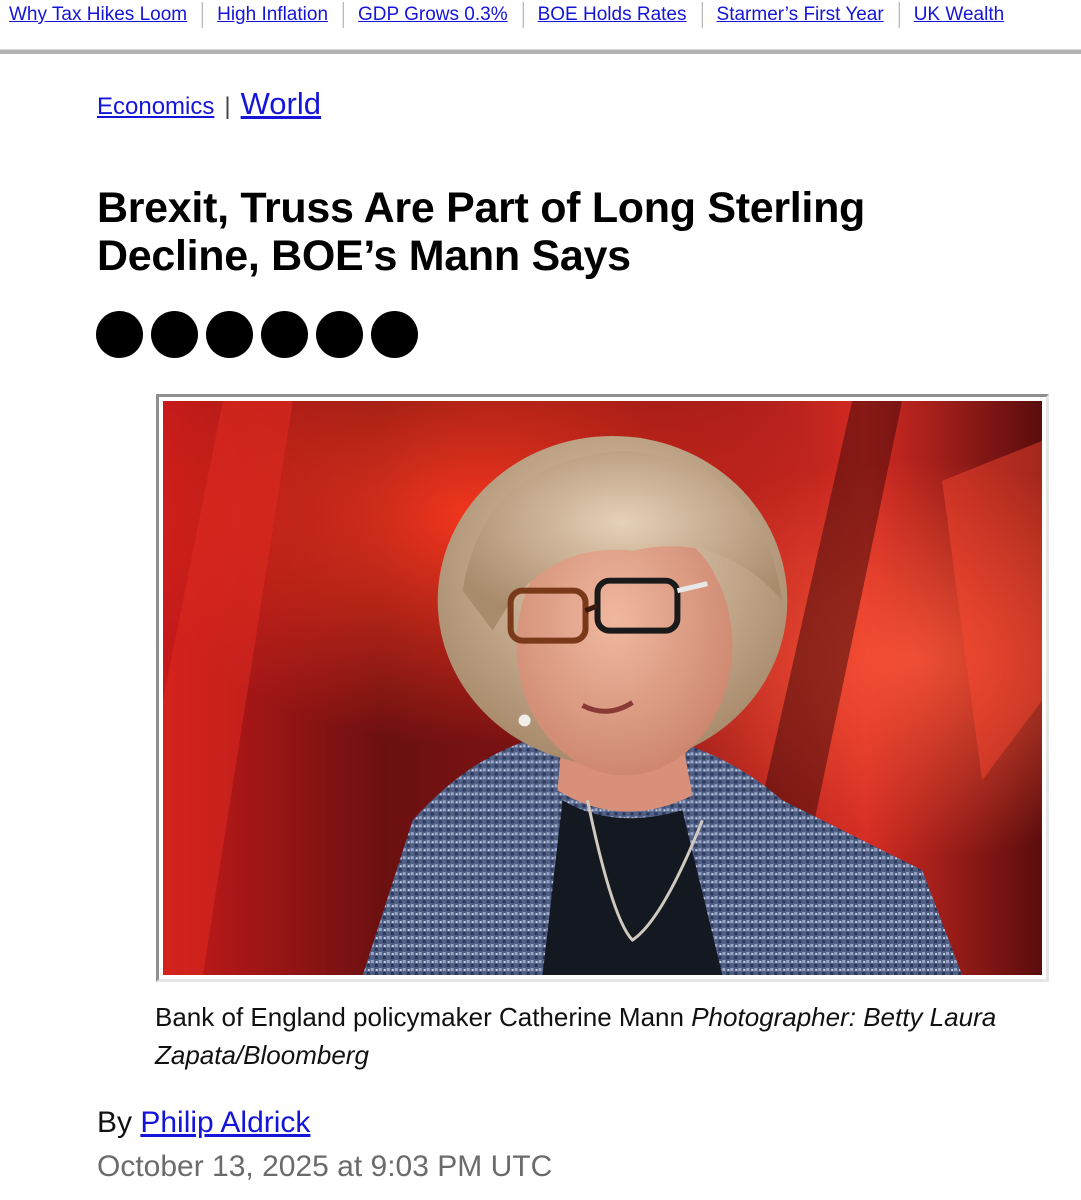  I want to click on nav-link-high-inflation: High Inflation, so click(272, 15).